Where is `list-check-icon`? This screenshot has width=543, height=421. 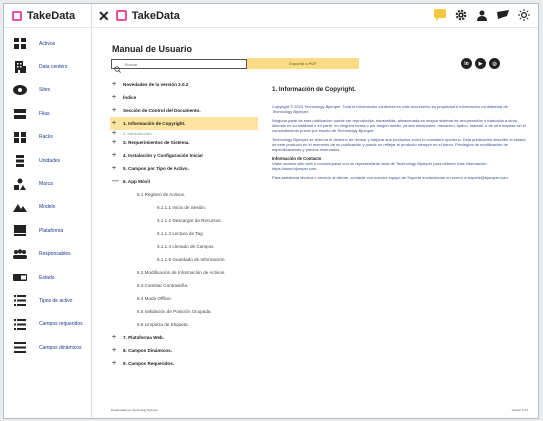 list-check-icon is located at coordinates (20, 324).